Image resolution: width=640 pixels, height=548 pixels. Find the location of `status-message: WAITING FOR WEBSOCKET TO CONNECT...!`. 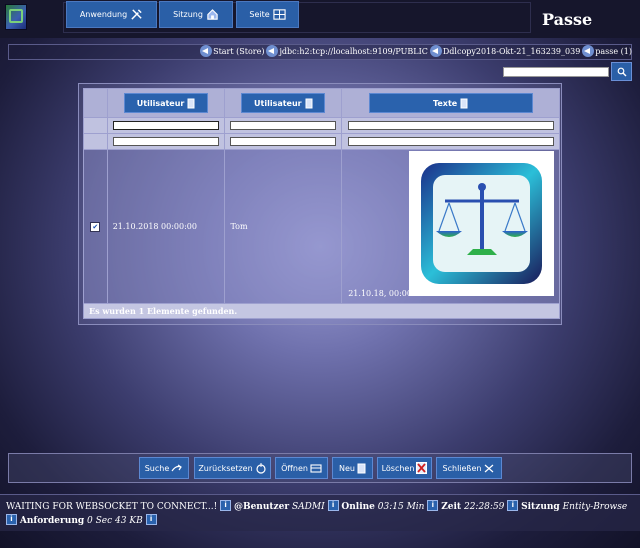

status-message: WAITING FOR WEBSOCKET TO CONNECT...! is located at coordinates (112, 507).